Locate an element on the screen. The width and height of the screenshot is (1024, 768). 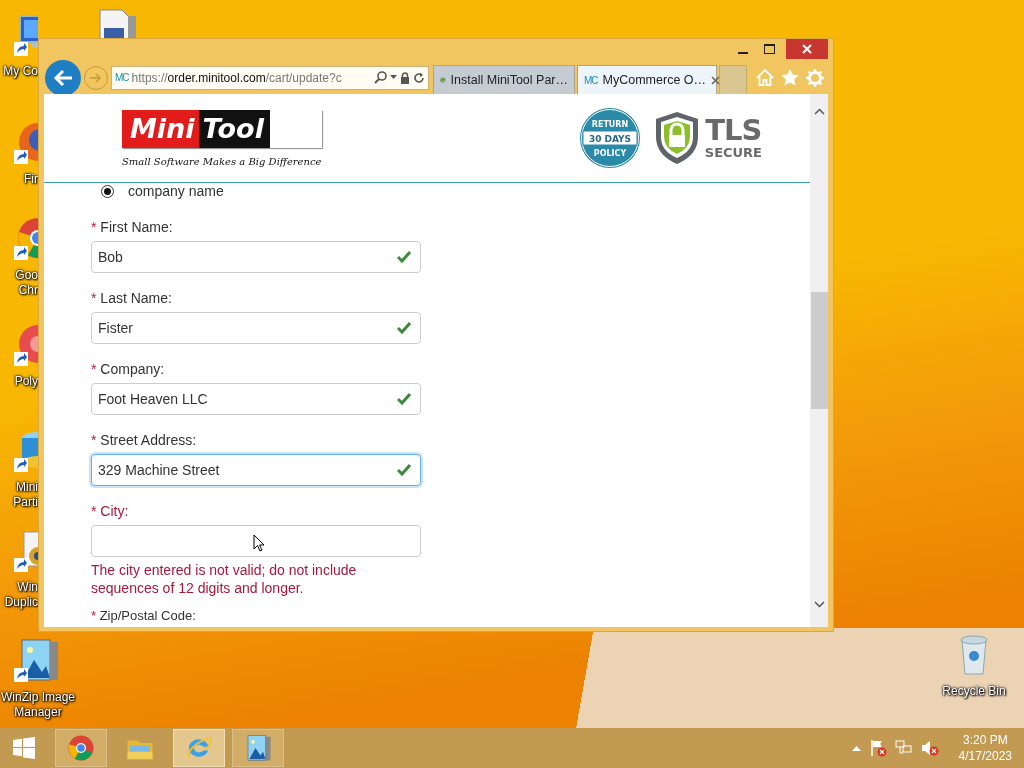
seal-badge-drawing is located at coordinates (609, 138).